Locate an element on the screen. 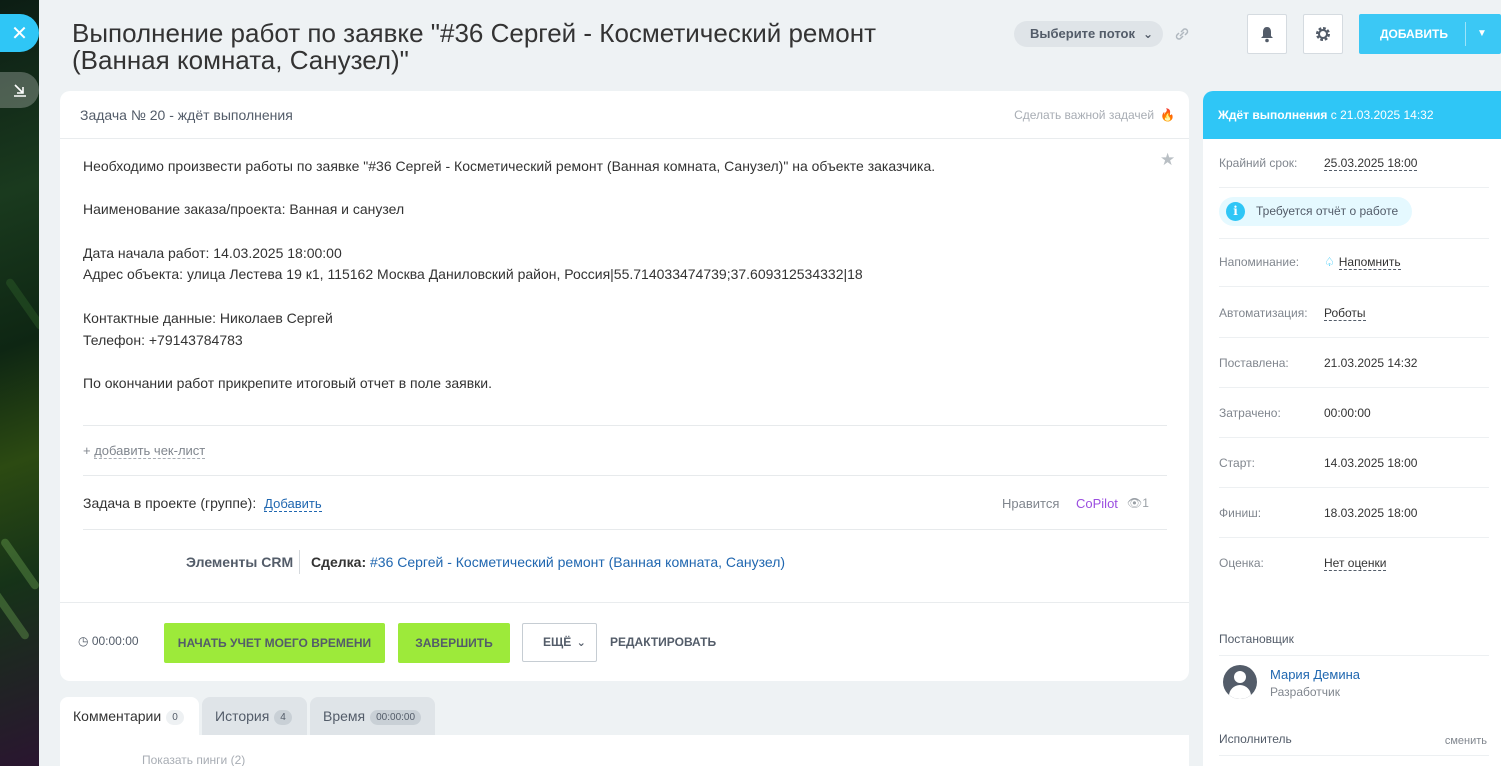 The image size is (1501, 766). like-button: Нравится is located at coordinates (1030, 503).